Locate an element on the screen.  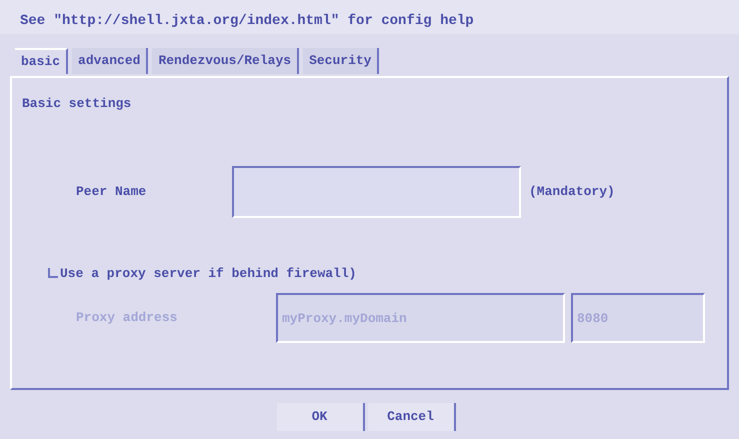
field-label: Proxy address is located at coordinates (127, 318).